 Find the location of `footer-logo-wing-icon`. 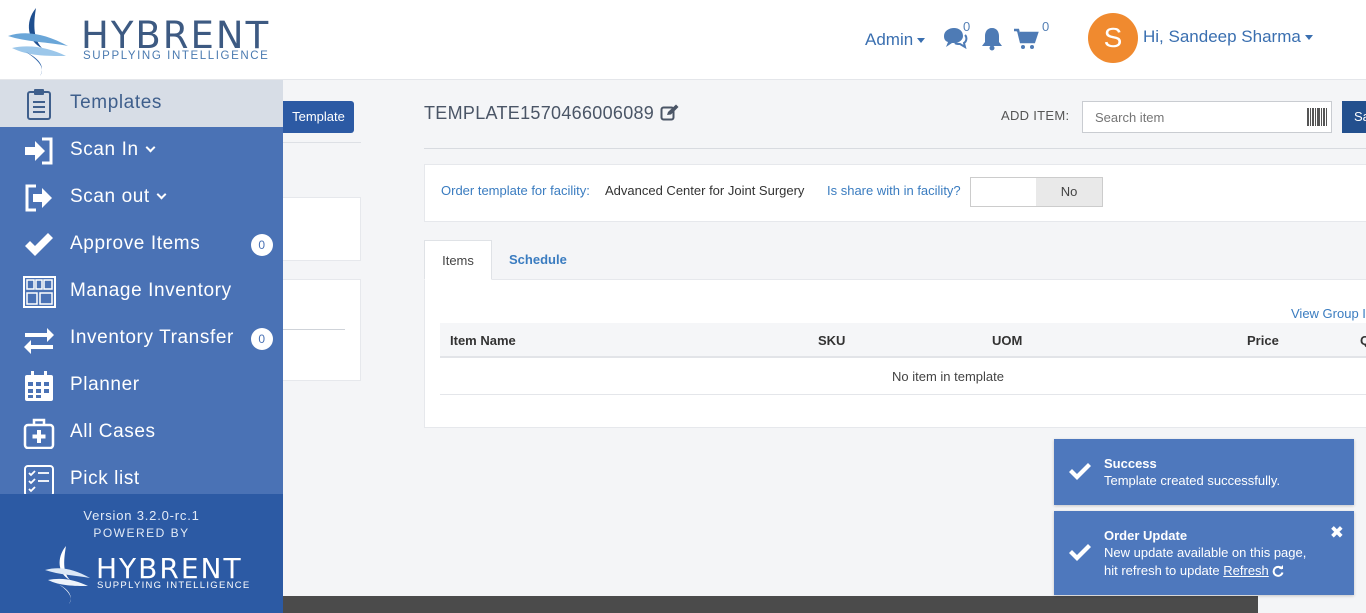

footer-logo-wing-icon is located at coordinates (67, 575).